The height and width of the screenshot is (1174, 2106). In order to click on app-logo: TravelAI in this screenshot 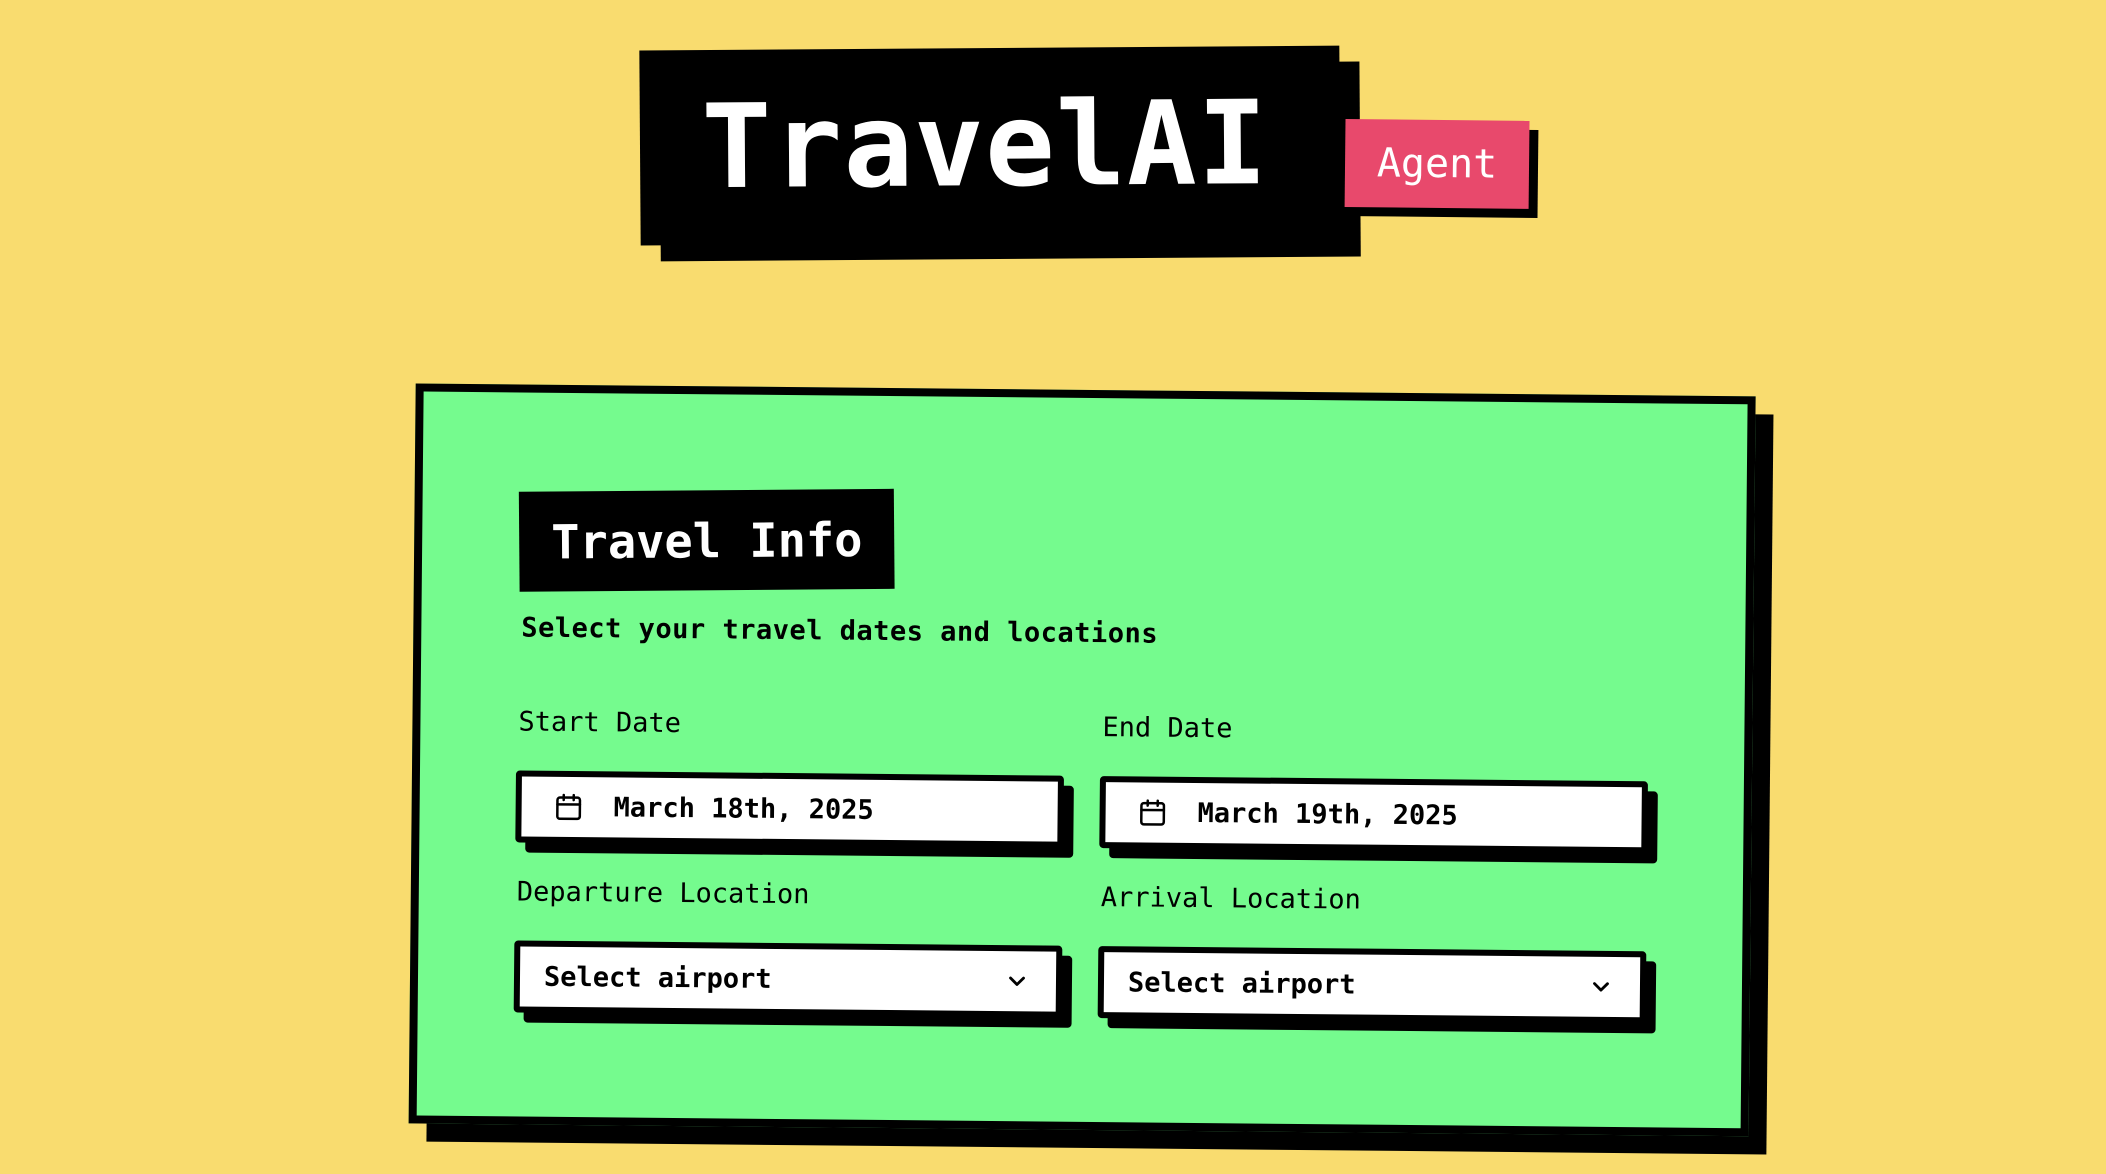, I will do `click(1000, 153)`.